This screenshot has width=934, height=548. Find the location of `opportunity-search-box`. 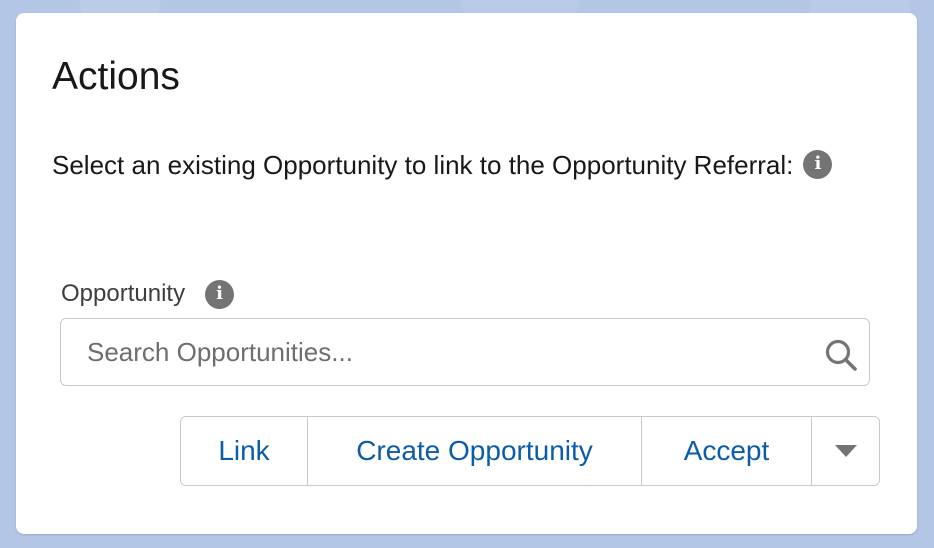

opportunity-search-box is located at coordinates (465, 352).